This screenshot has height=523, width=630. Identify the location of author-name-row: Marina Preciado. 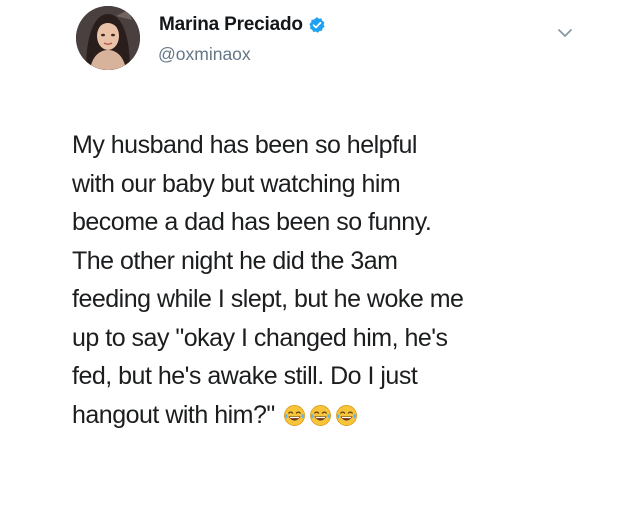
(242, 25).